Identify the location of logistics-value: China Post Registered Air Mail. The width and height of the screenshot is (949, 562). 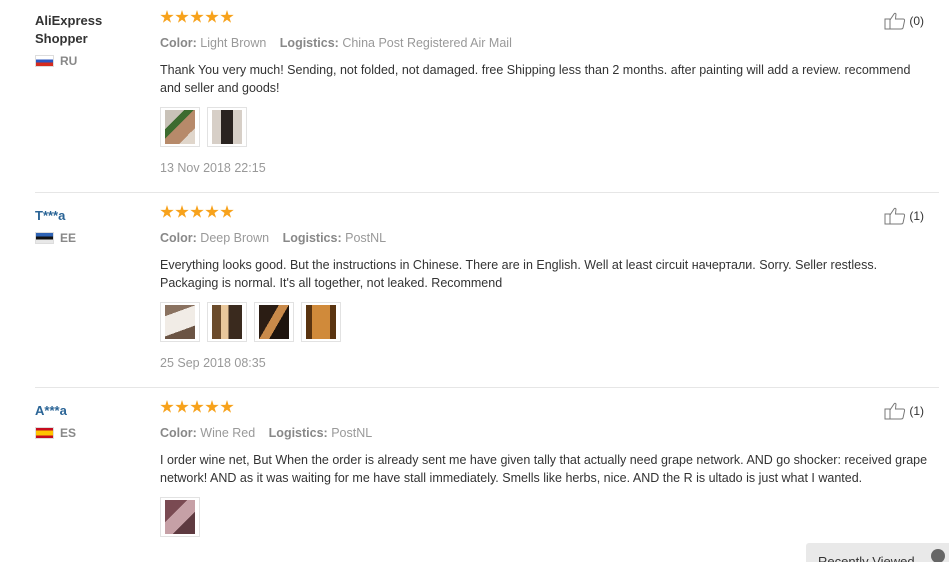
(427, 43).